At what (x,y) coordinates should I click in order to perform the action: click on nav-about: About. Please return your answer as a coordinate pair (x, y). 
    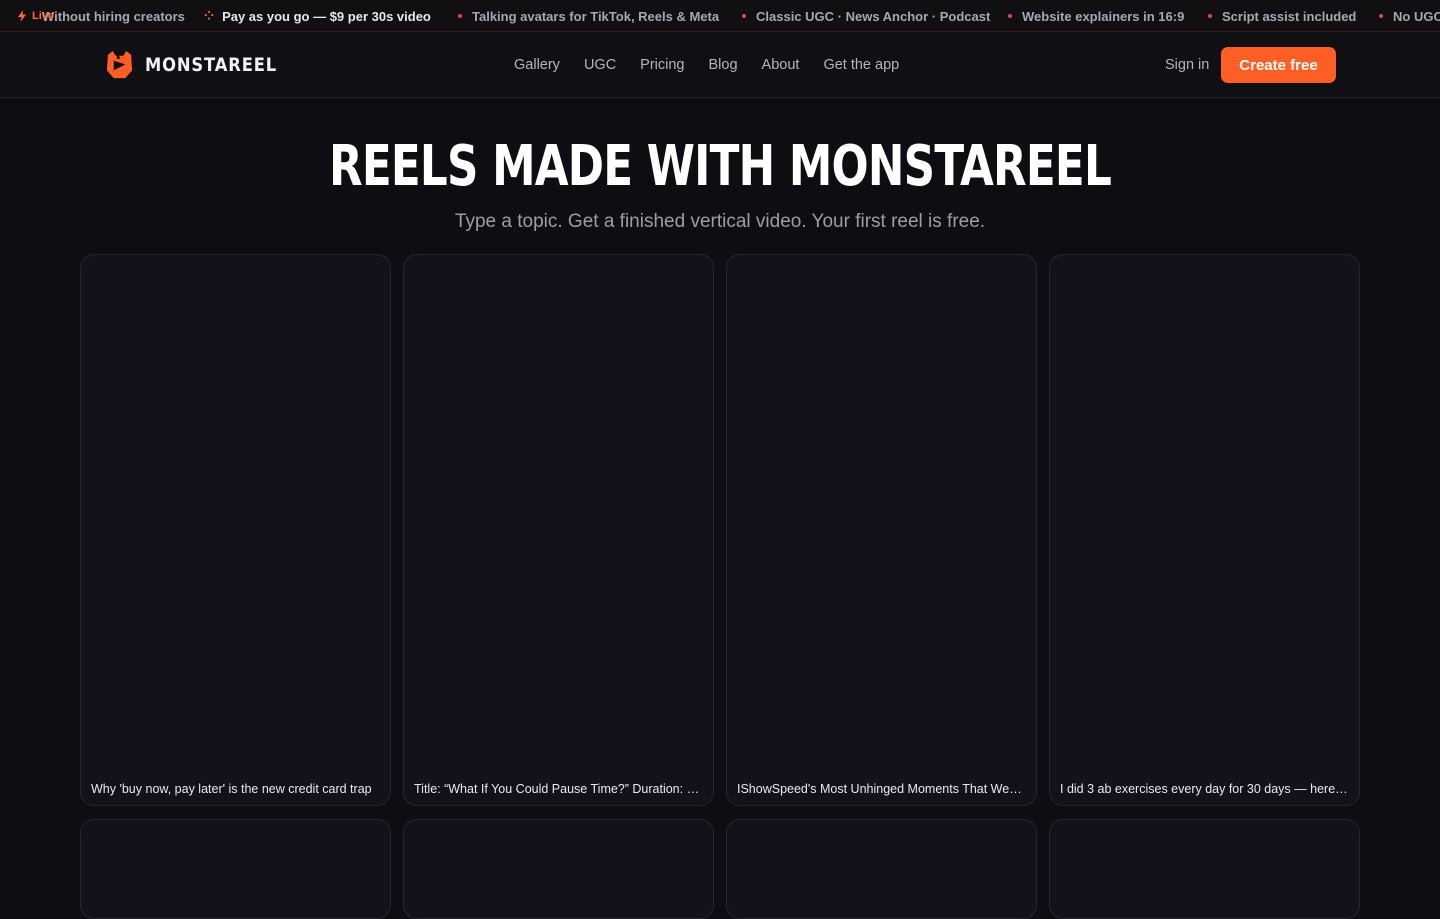
    Looking at the image, I should click on (781, 65).